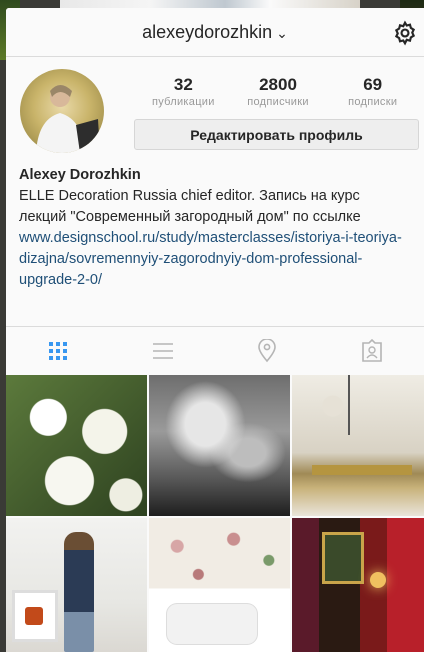 The width and height of the screenshot is (424, 652). I want to click on posts-count: 32 публикации, so click(183, 91).